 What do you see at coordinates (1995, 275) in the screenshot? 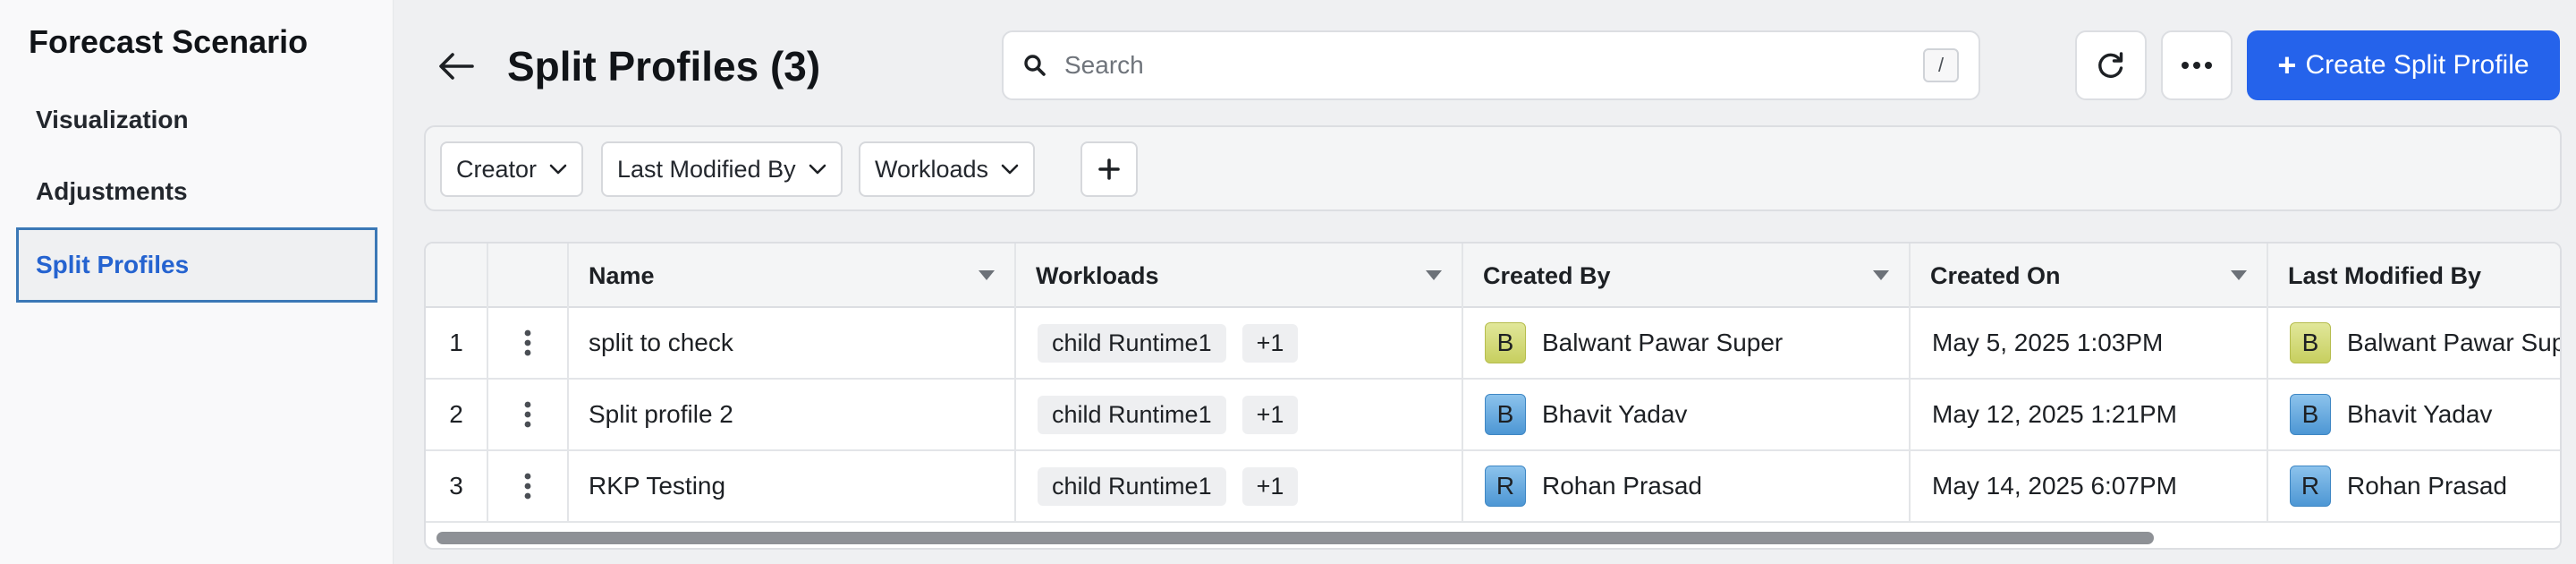
I see `column-label: Created On` at bounding box center [1995, 275].